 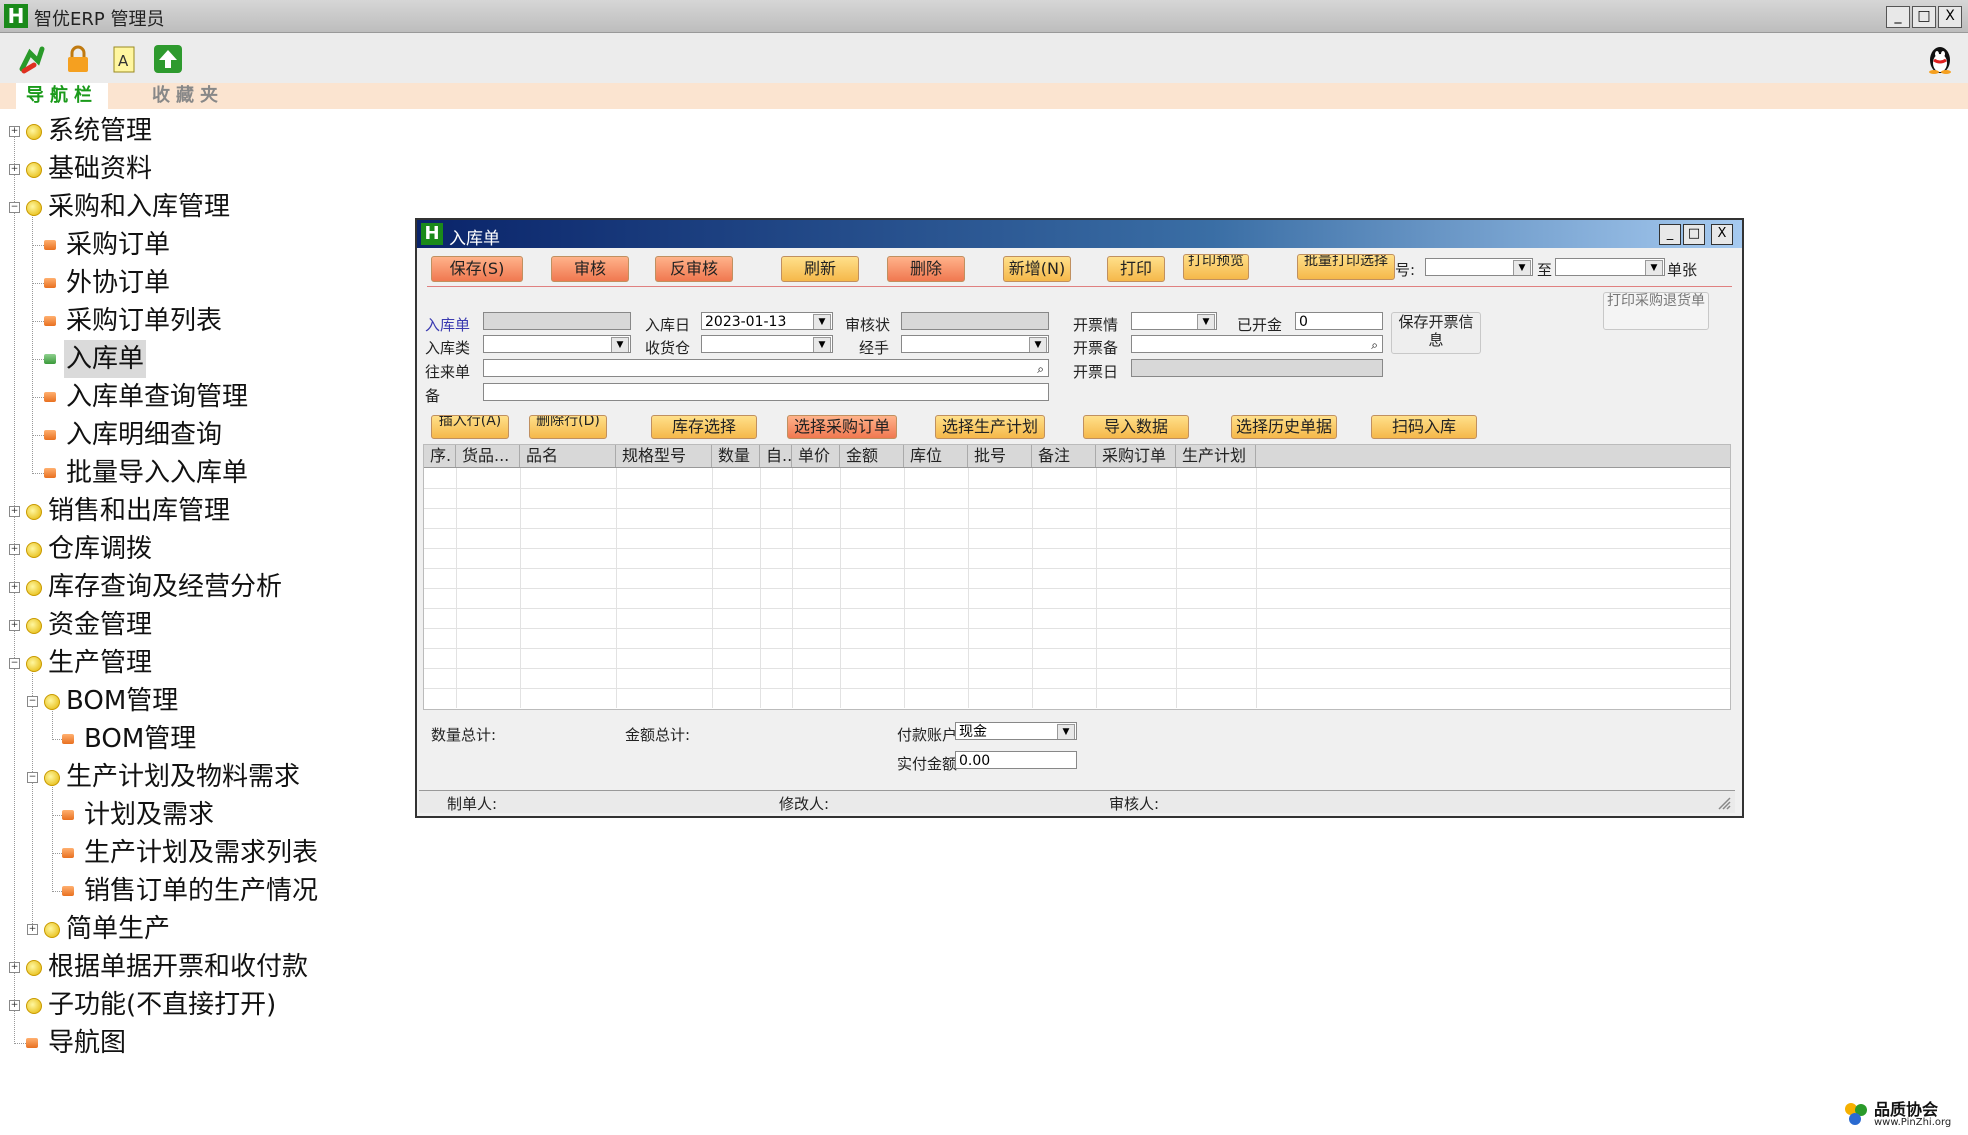 What do you see at coordinates (200, 815) in the screenshot?
I see `tree-item-plan-demand: 计划及需求` at bounding box center [200, 815].